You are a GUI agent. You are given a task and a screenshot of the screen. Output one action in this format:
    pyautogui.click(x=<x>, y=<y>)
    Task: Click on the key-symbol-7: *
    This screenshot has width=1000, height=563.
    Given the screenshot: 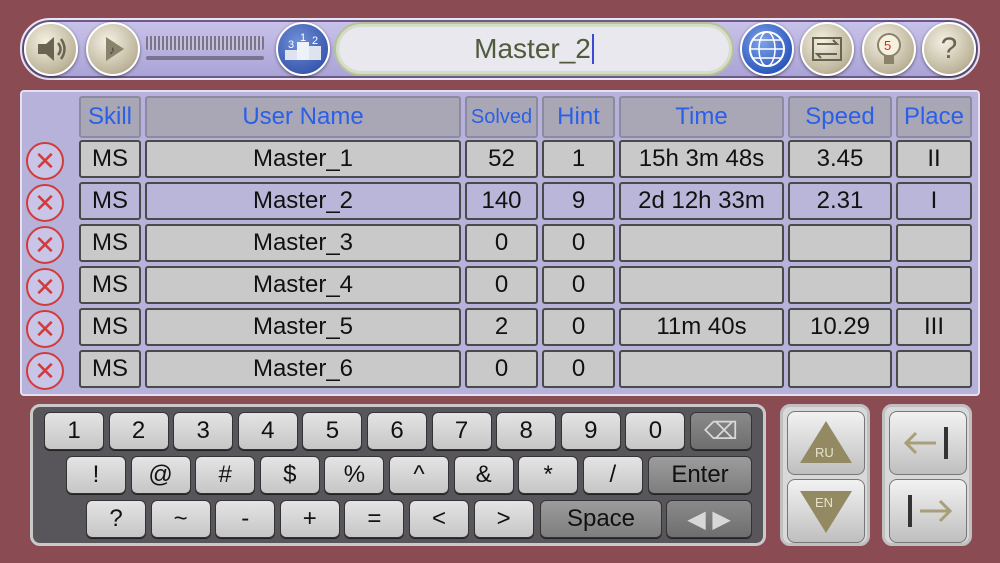 What is the action you would take?
    pyautogui.click(x=548, y=475)
    